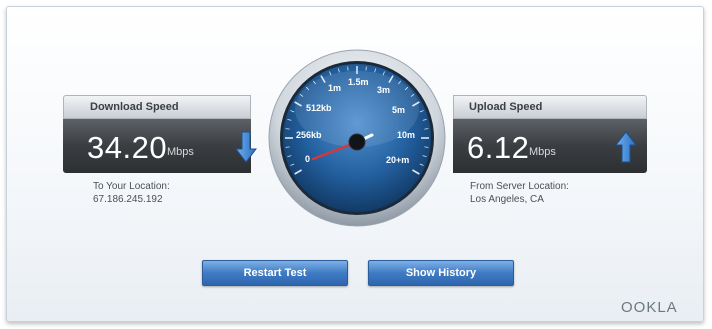 The image size is (712, 329). Describe the element at coordinates (498, 147) in the screenshot. I see `upload-speed-value: 6.12` at that location.